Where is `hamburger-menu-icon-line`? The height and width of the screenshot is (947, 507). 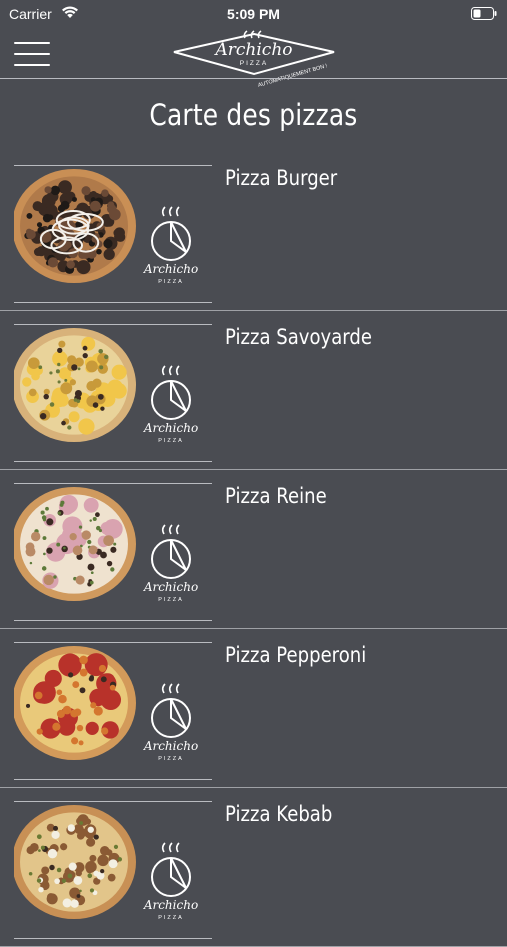
hamburger-menu-icon-line is located at coordinates (32, 54).